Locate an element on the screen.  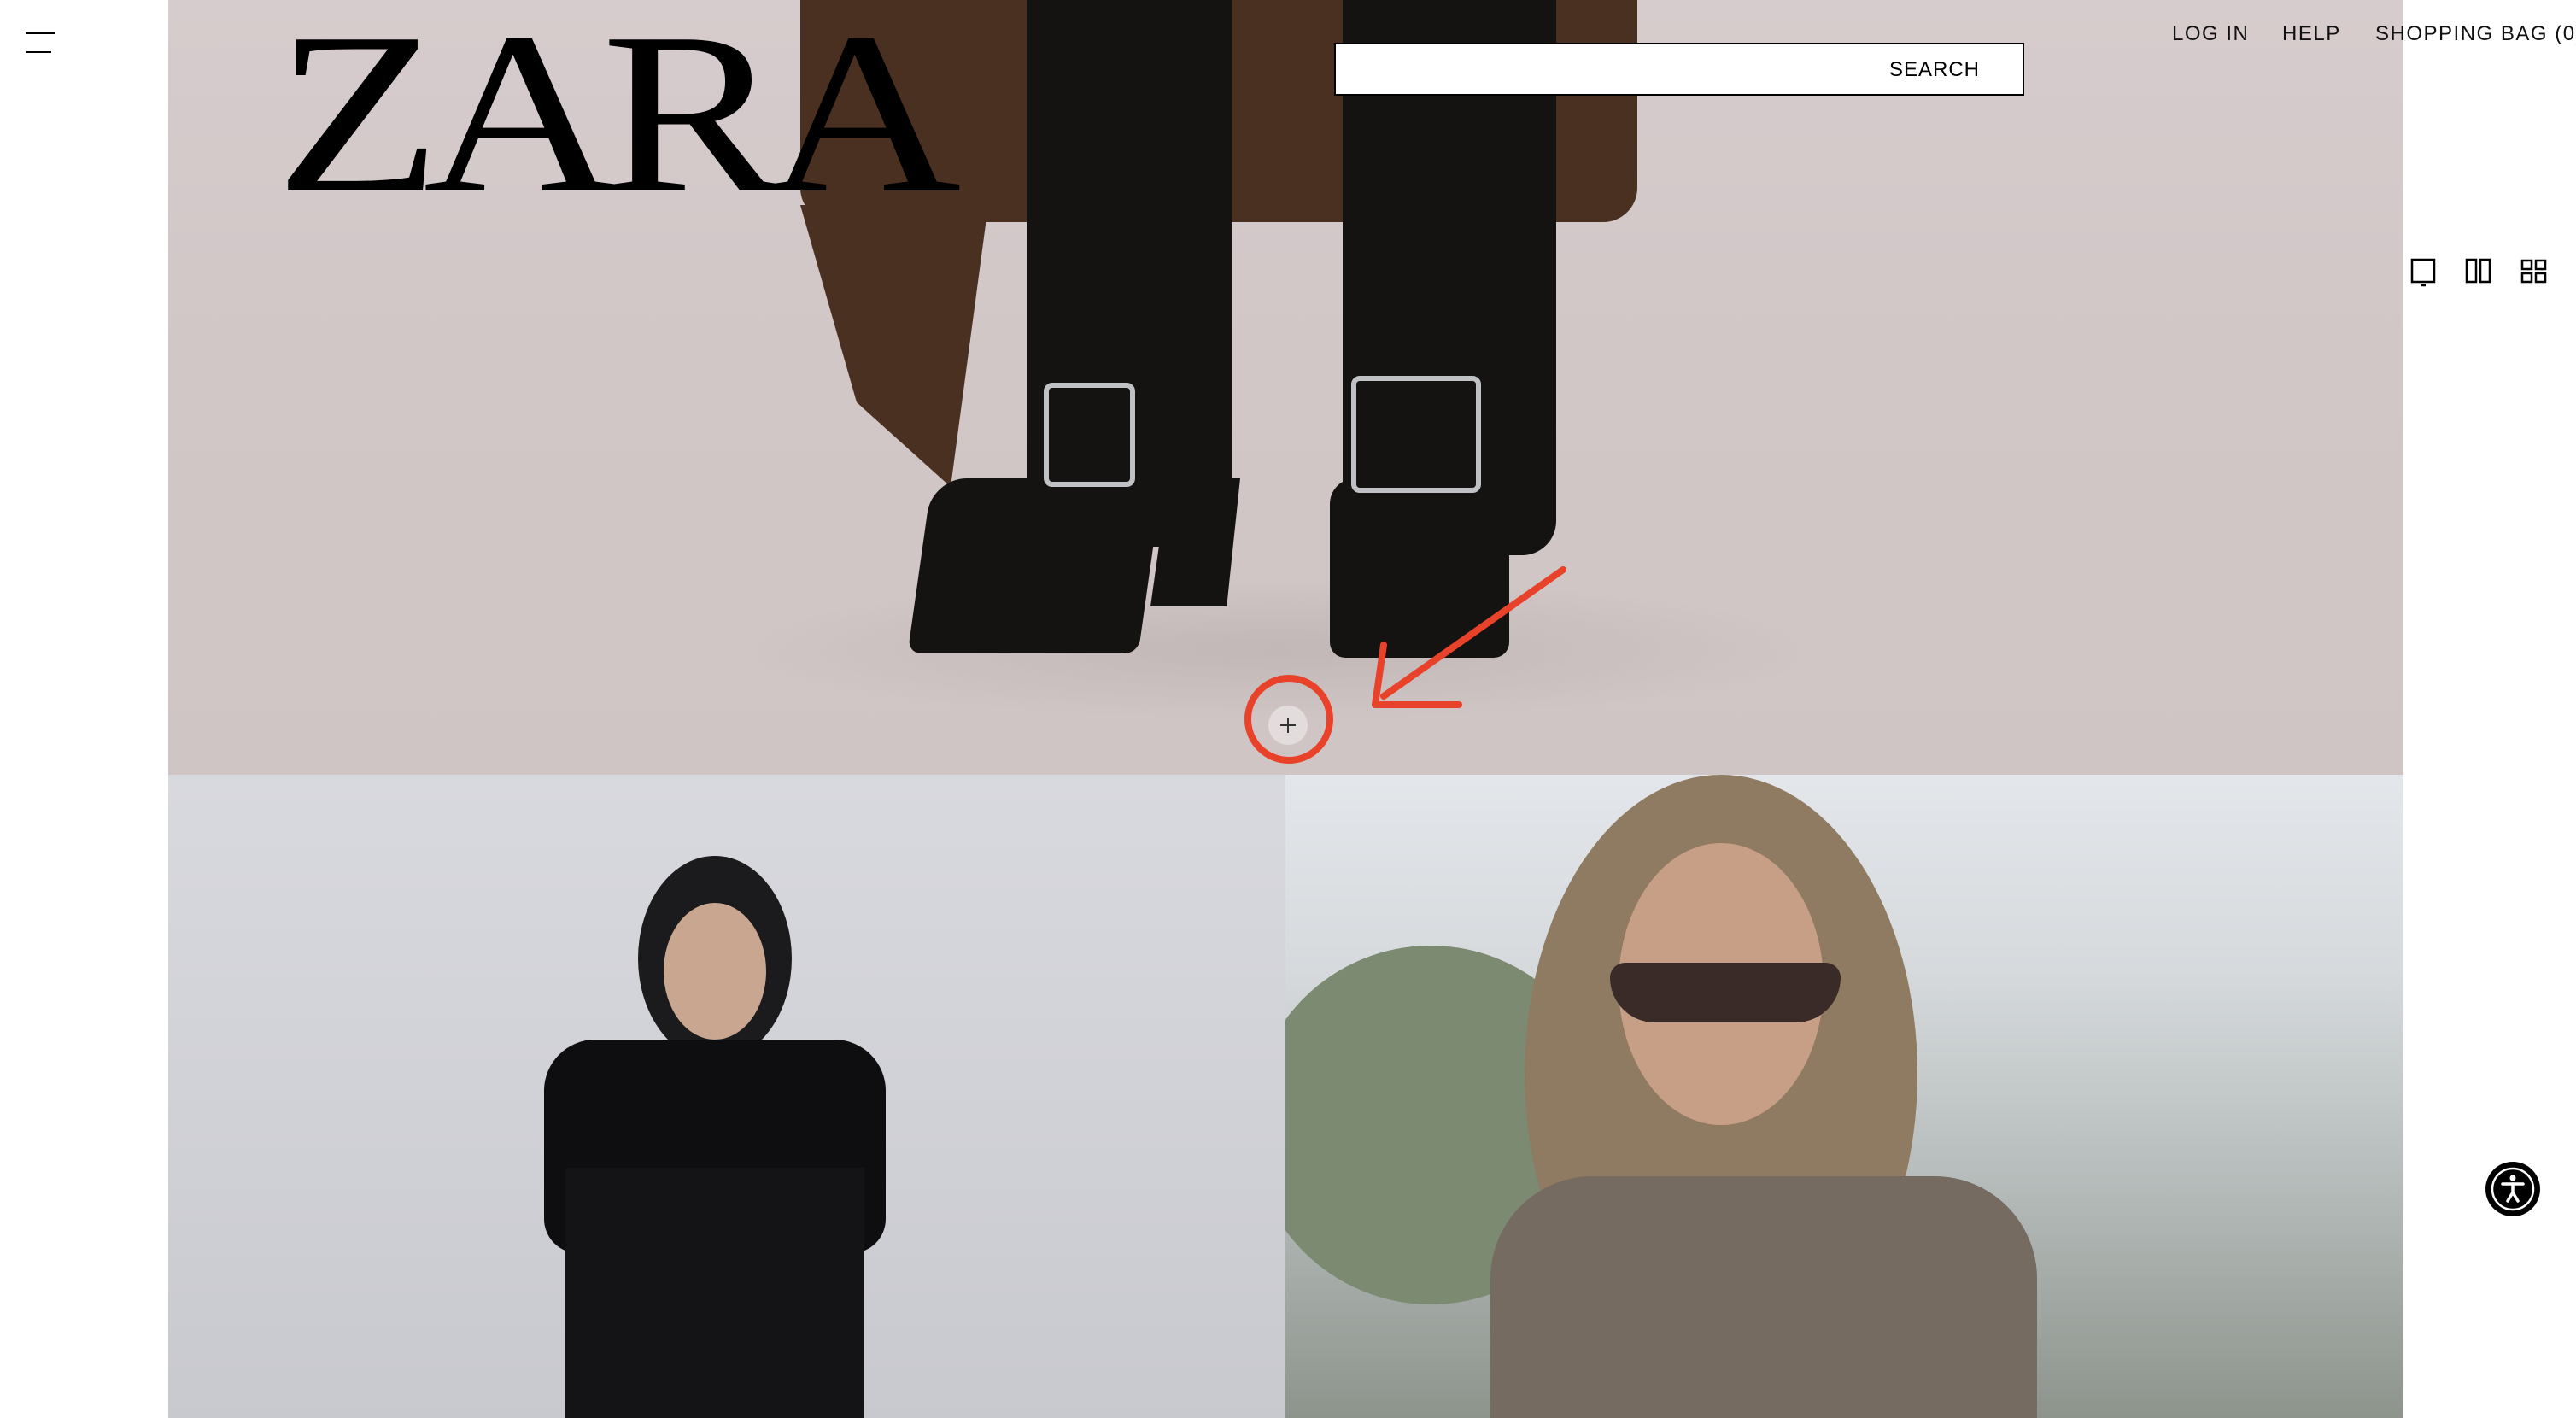
login-link: LOG IN is located at coordinates (2210, 34).